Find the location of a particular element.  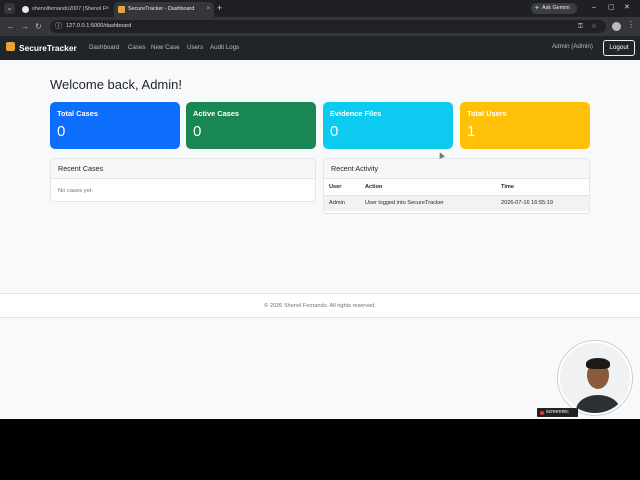

empty-state-text: No cases yet. is located at coordinates (76, 191).